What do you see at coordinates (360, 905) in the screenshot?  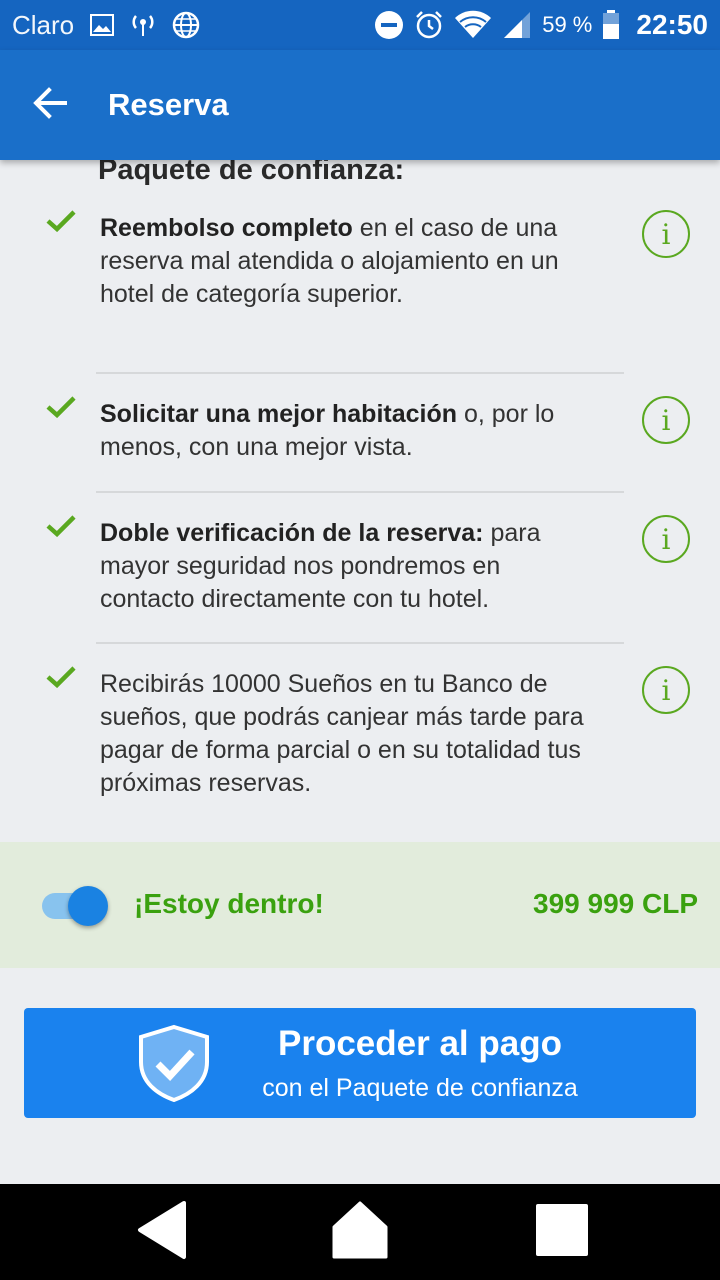 I see `optin-row: ¡Estoy dentro! 399 999 CLP` at bounding box center [360, 905].